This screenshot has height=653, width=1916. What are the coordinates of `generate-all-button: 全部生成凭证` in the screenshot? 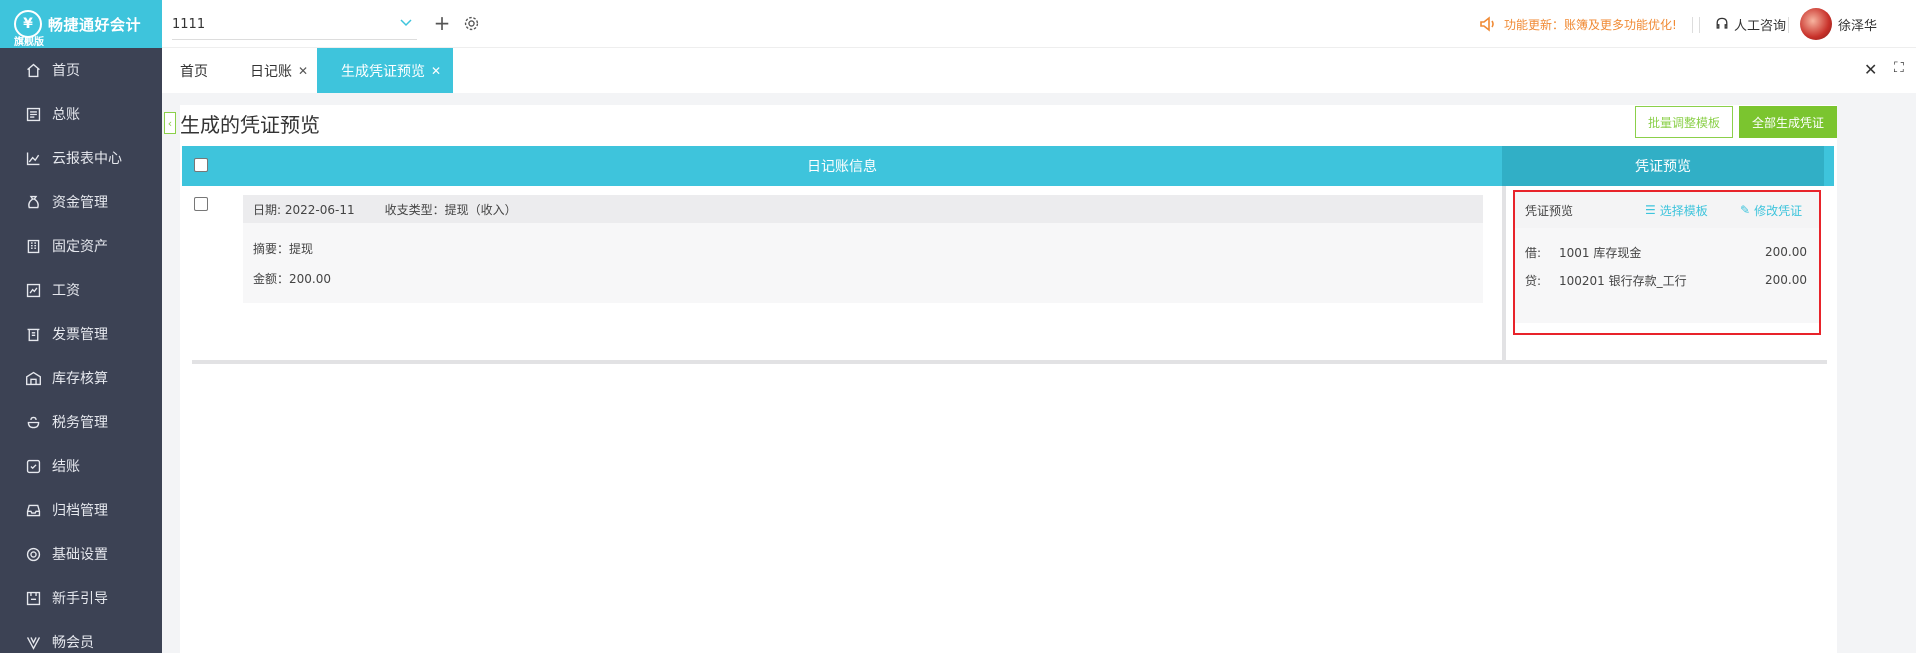 It's located at (1788, 122).